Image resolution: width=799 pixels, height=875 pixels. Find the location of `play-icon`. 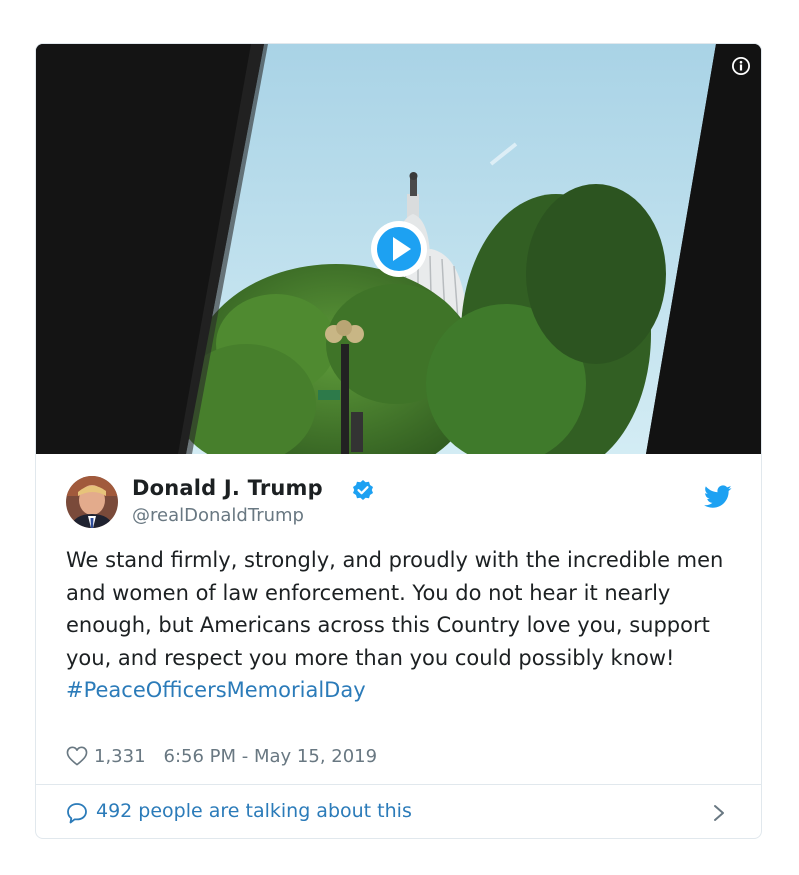

play-icon is located at coordinates (399, 249).